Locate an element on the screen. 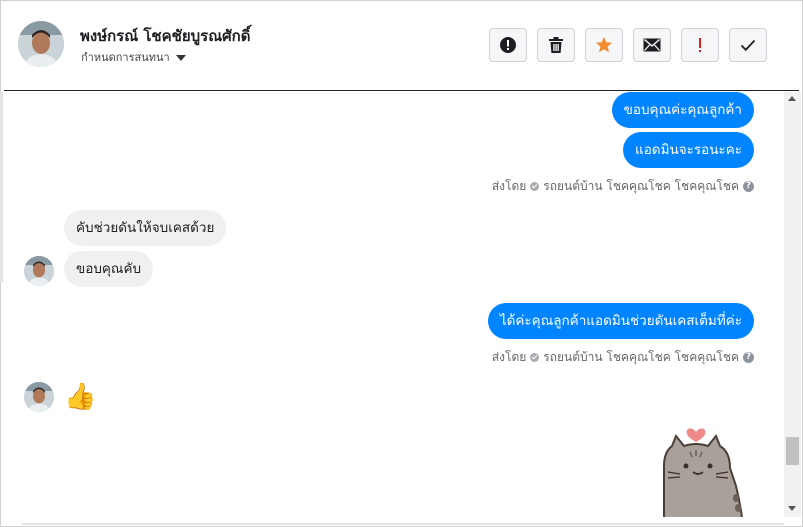 The width and height of the screenshot is (803, 527). outgoing-message: แอดมินจะรอนะคะ is located at coordinates (688, 150).